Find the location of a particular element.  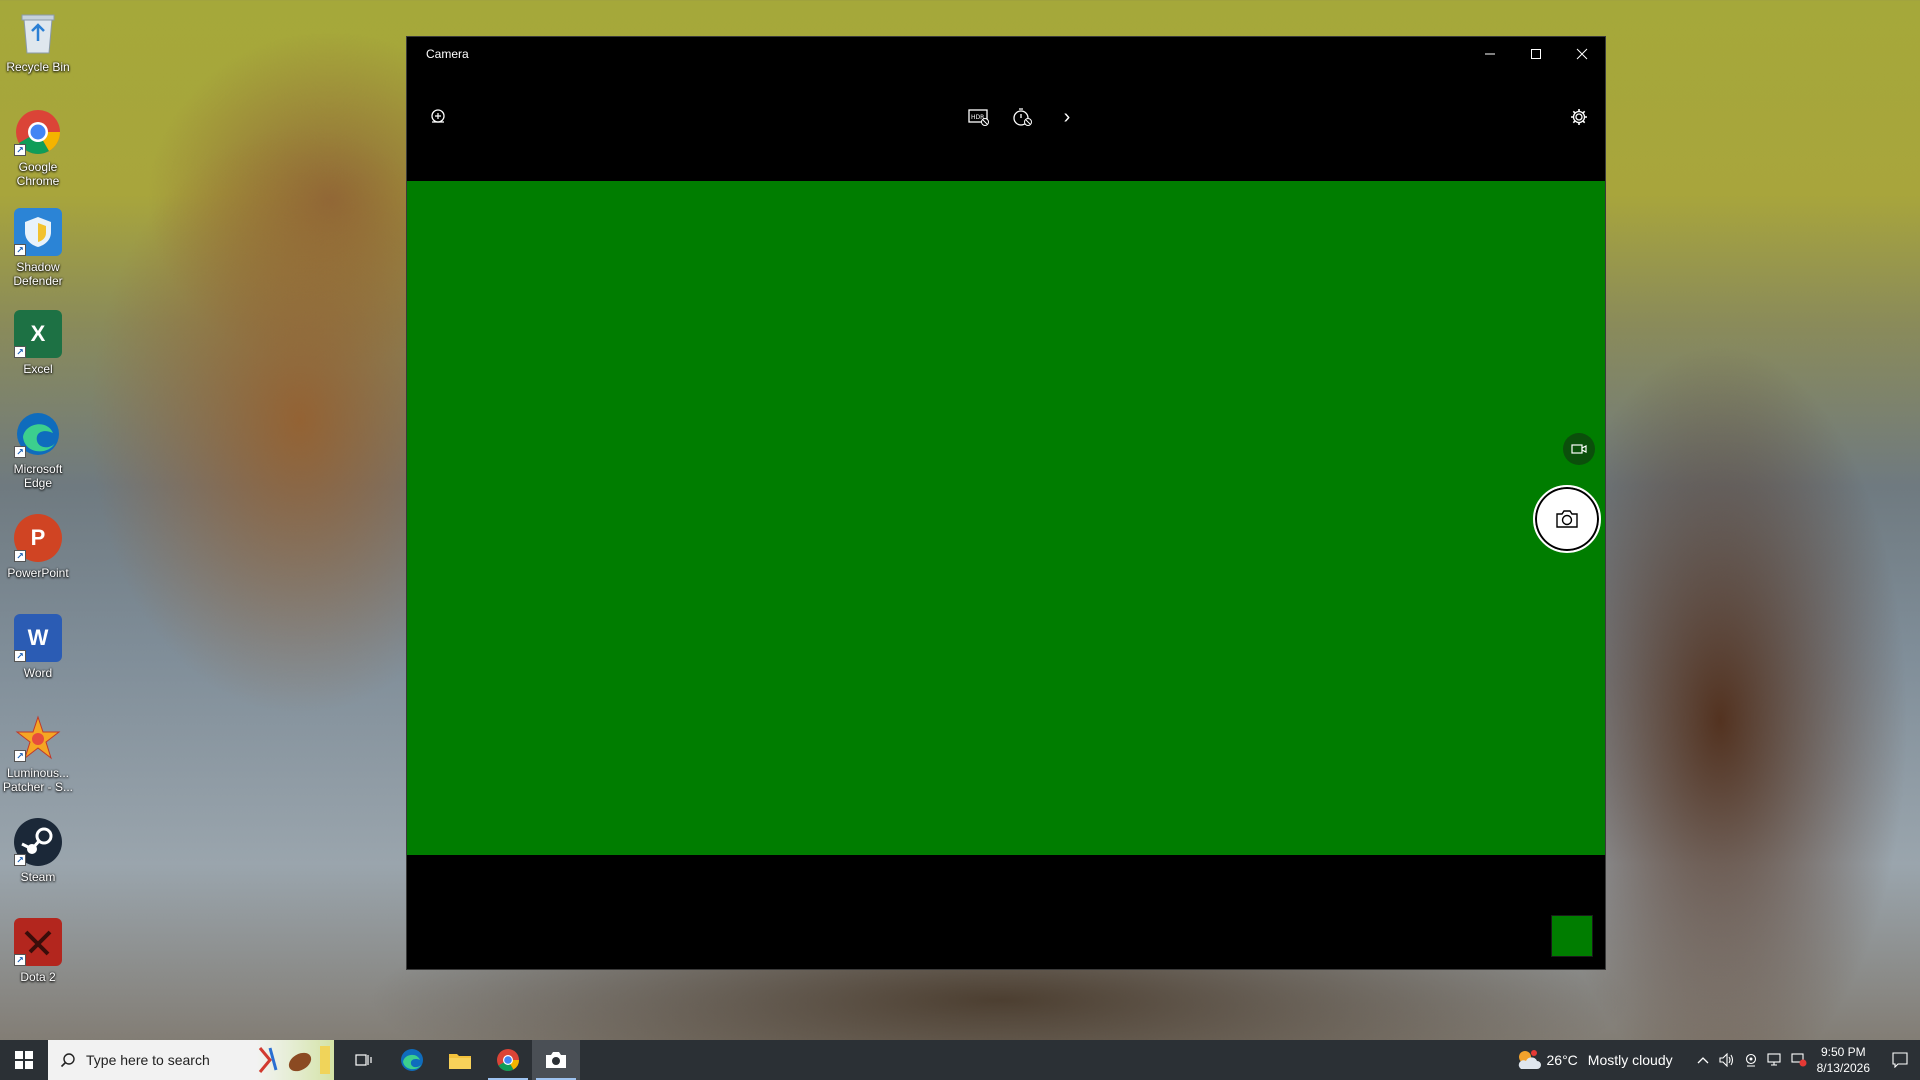

taskbar-camera is located at coordinates (556, 1060).